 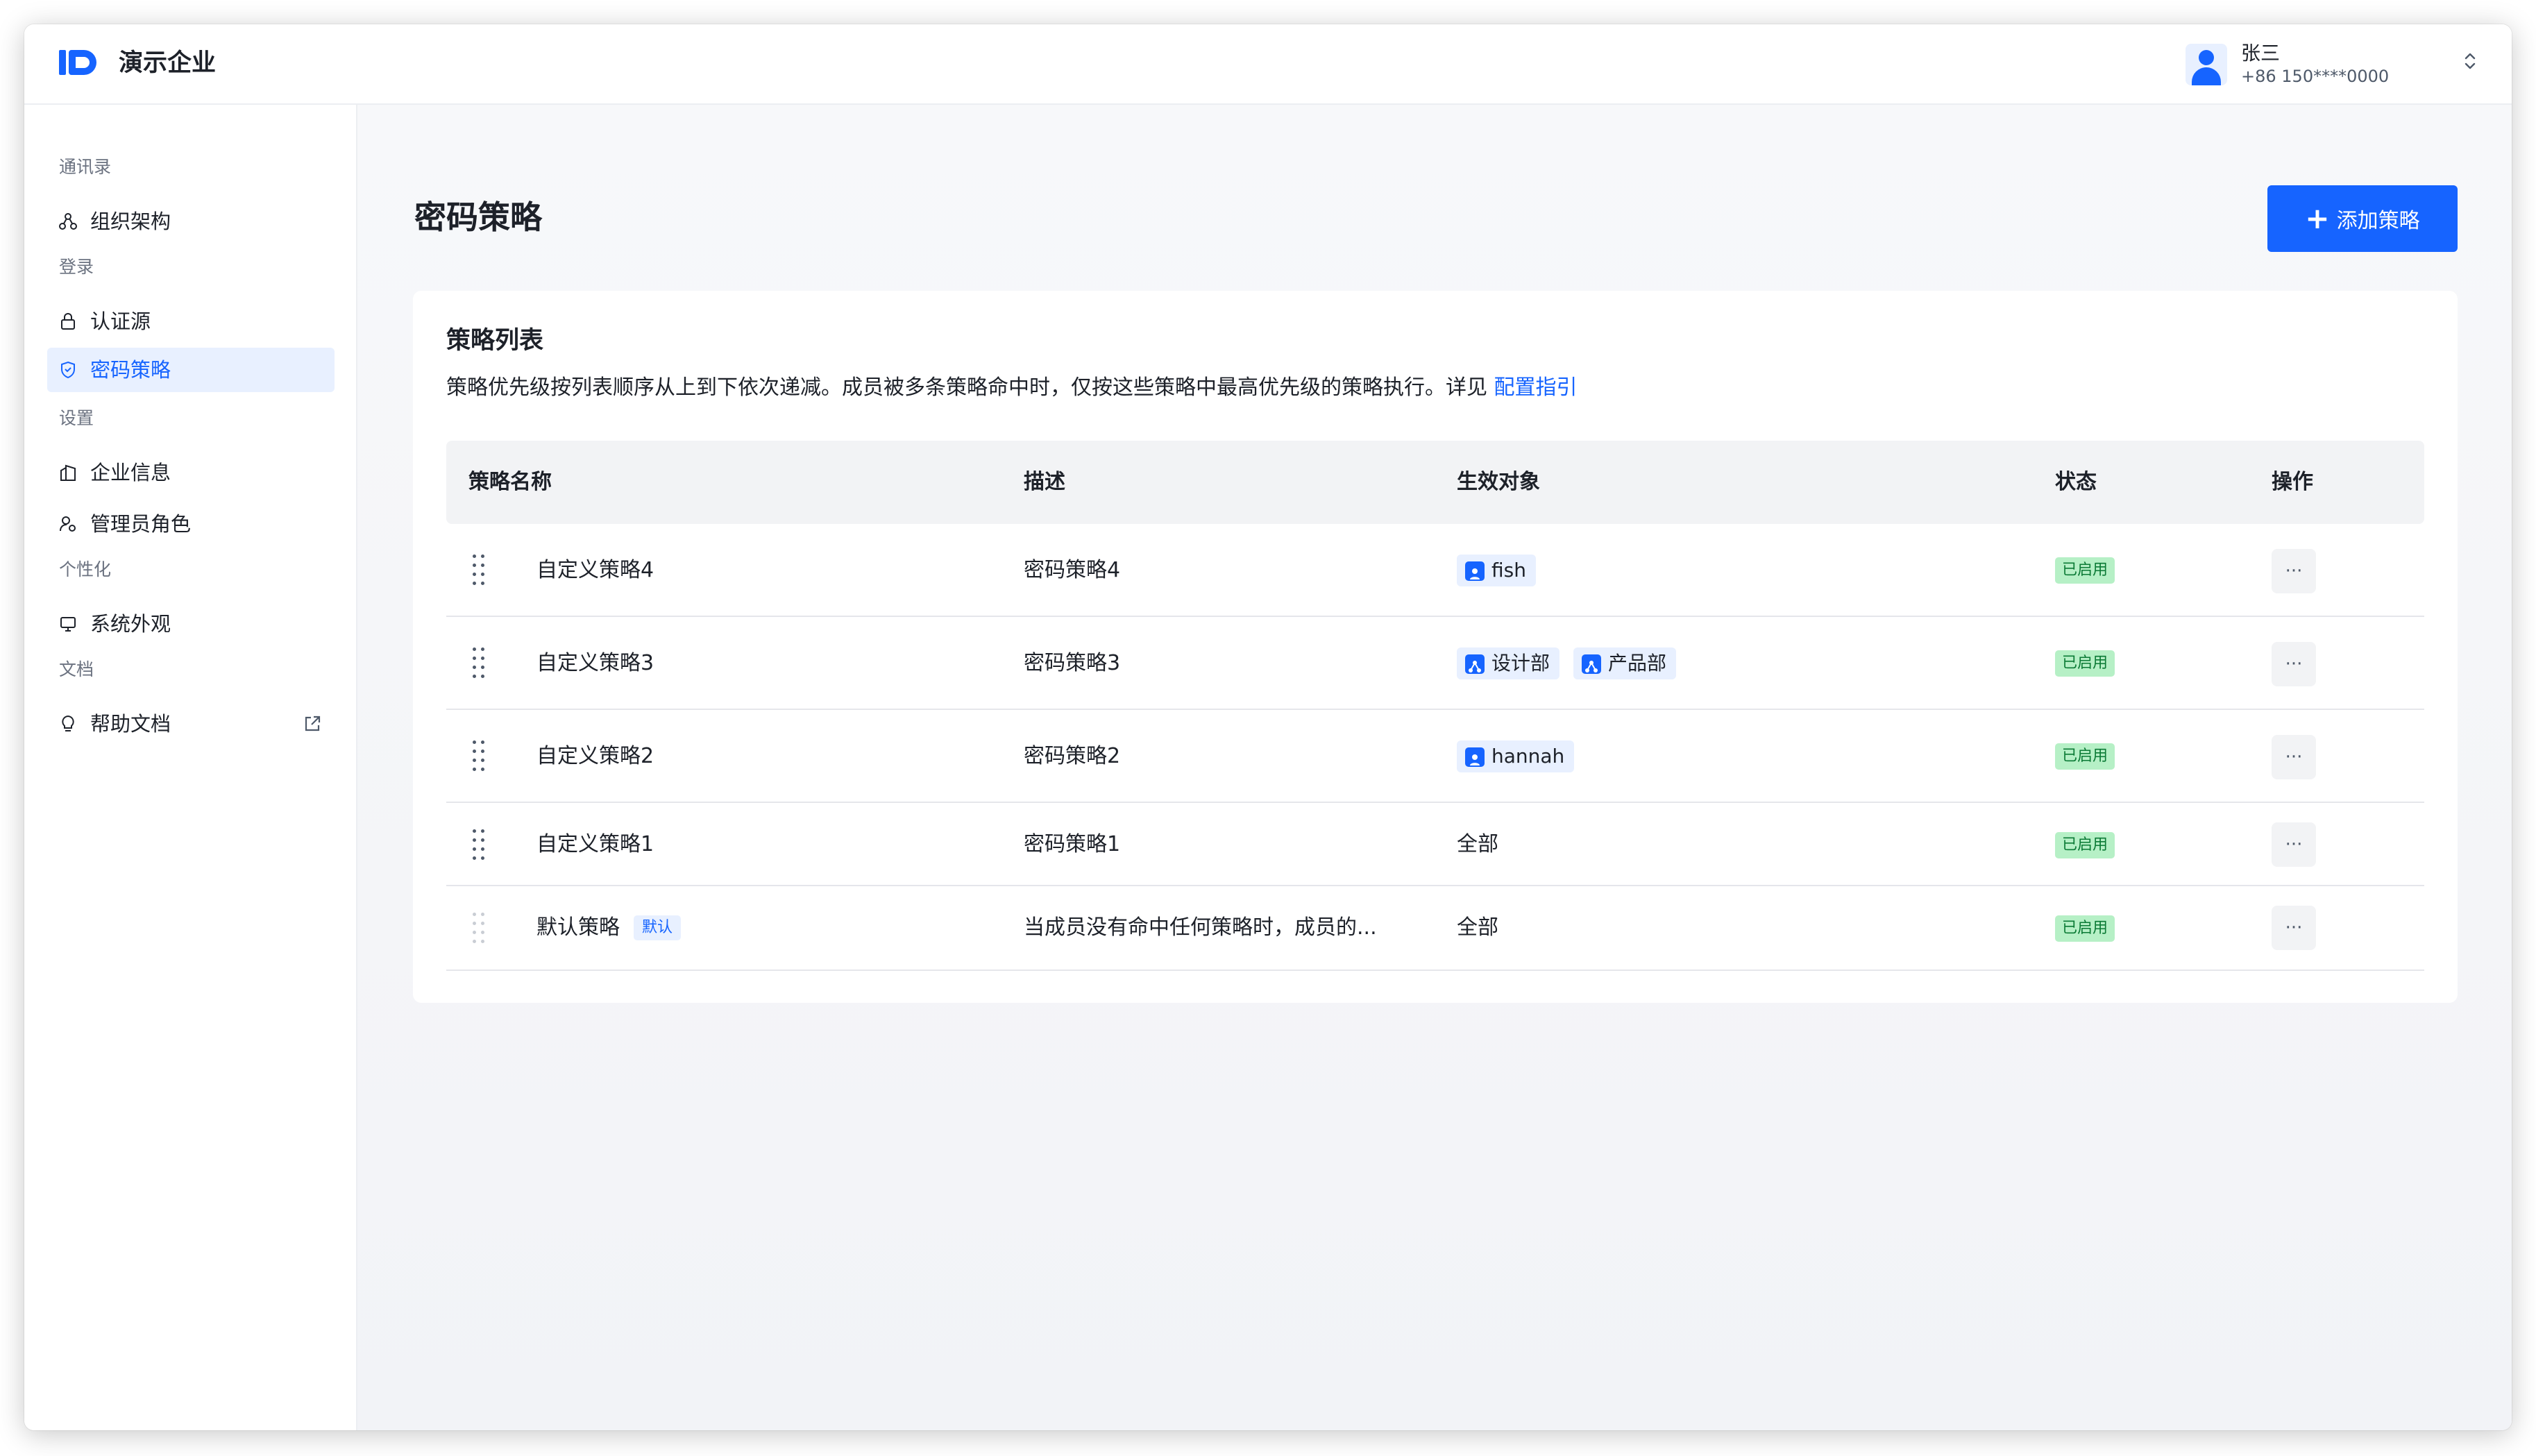 What do you see at coordinates (1435, 756) in the screenshot?
I see `table-row: 自定义策略2 密码策略2 hannah 已启用 ···` at bounding box center [1435, 756].